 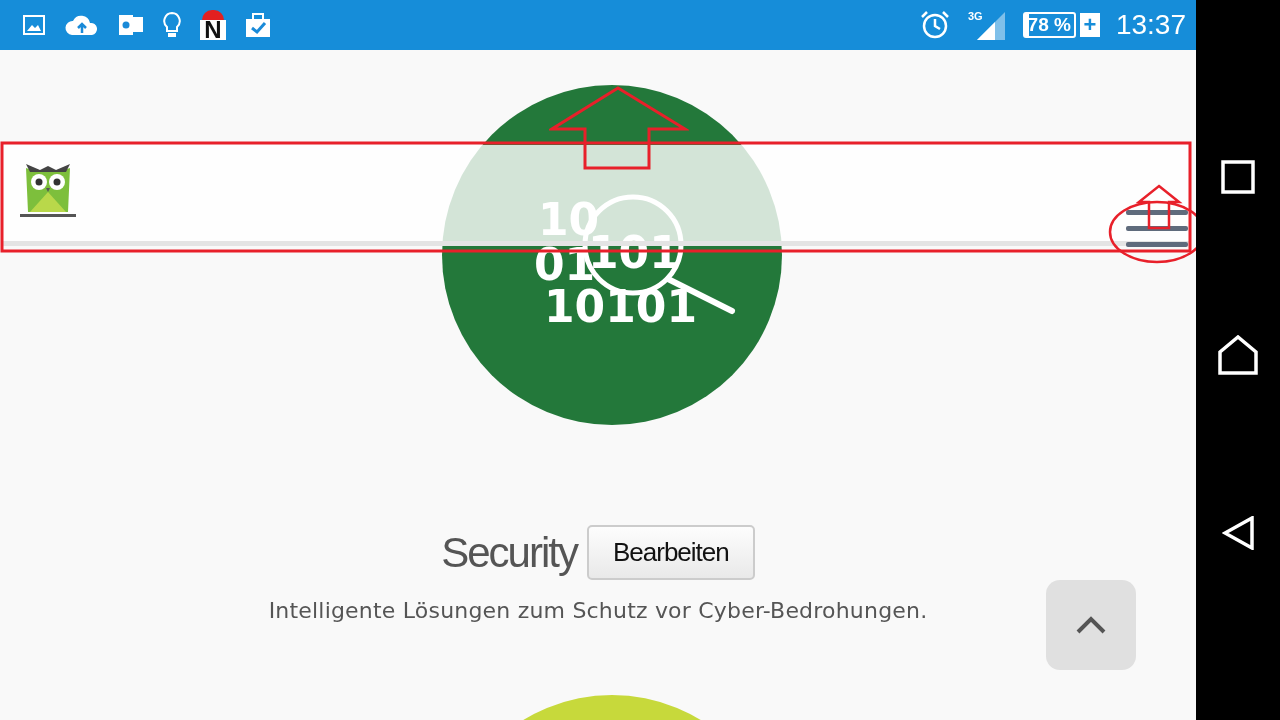 I want to click on home-icon, so click(x=1238, y=355).